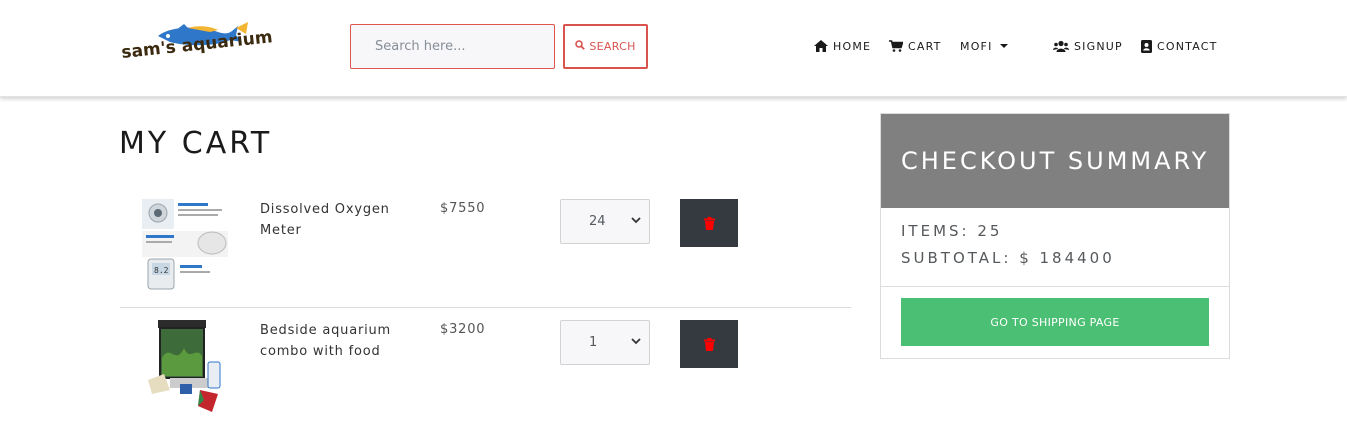  What do you see at coordinates (1055, 322) in the screenshot?
I see `go-to-shipping-button: GO TO SHIPPING PAGE` at bounding box center [1055, 322].